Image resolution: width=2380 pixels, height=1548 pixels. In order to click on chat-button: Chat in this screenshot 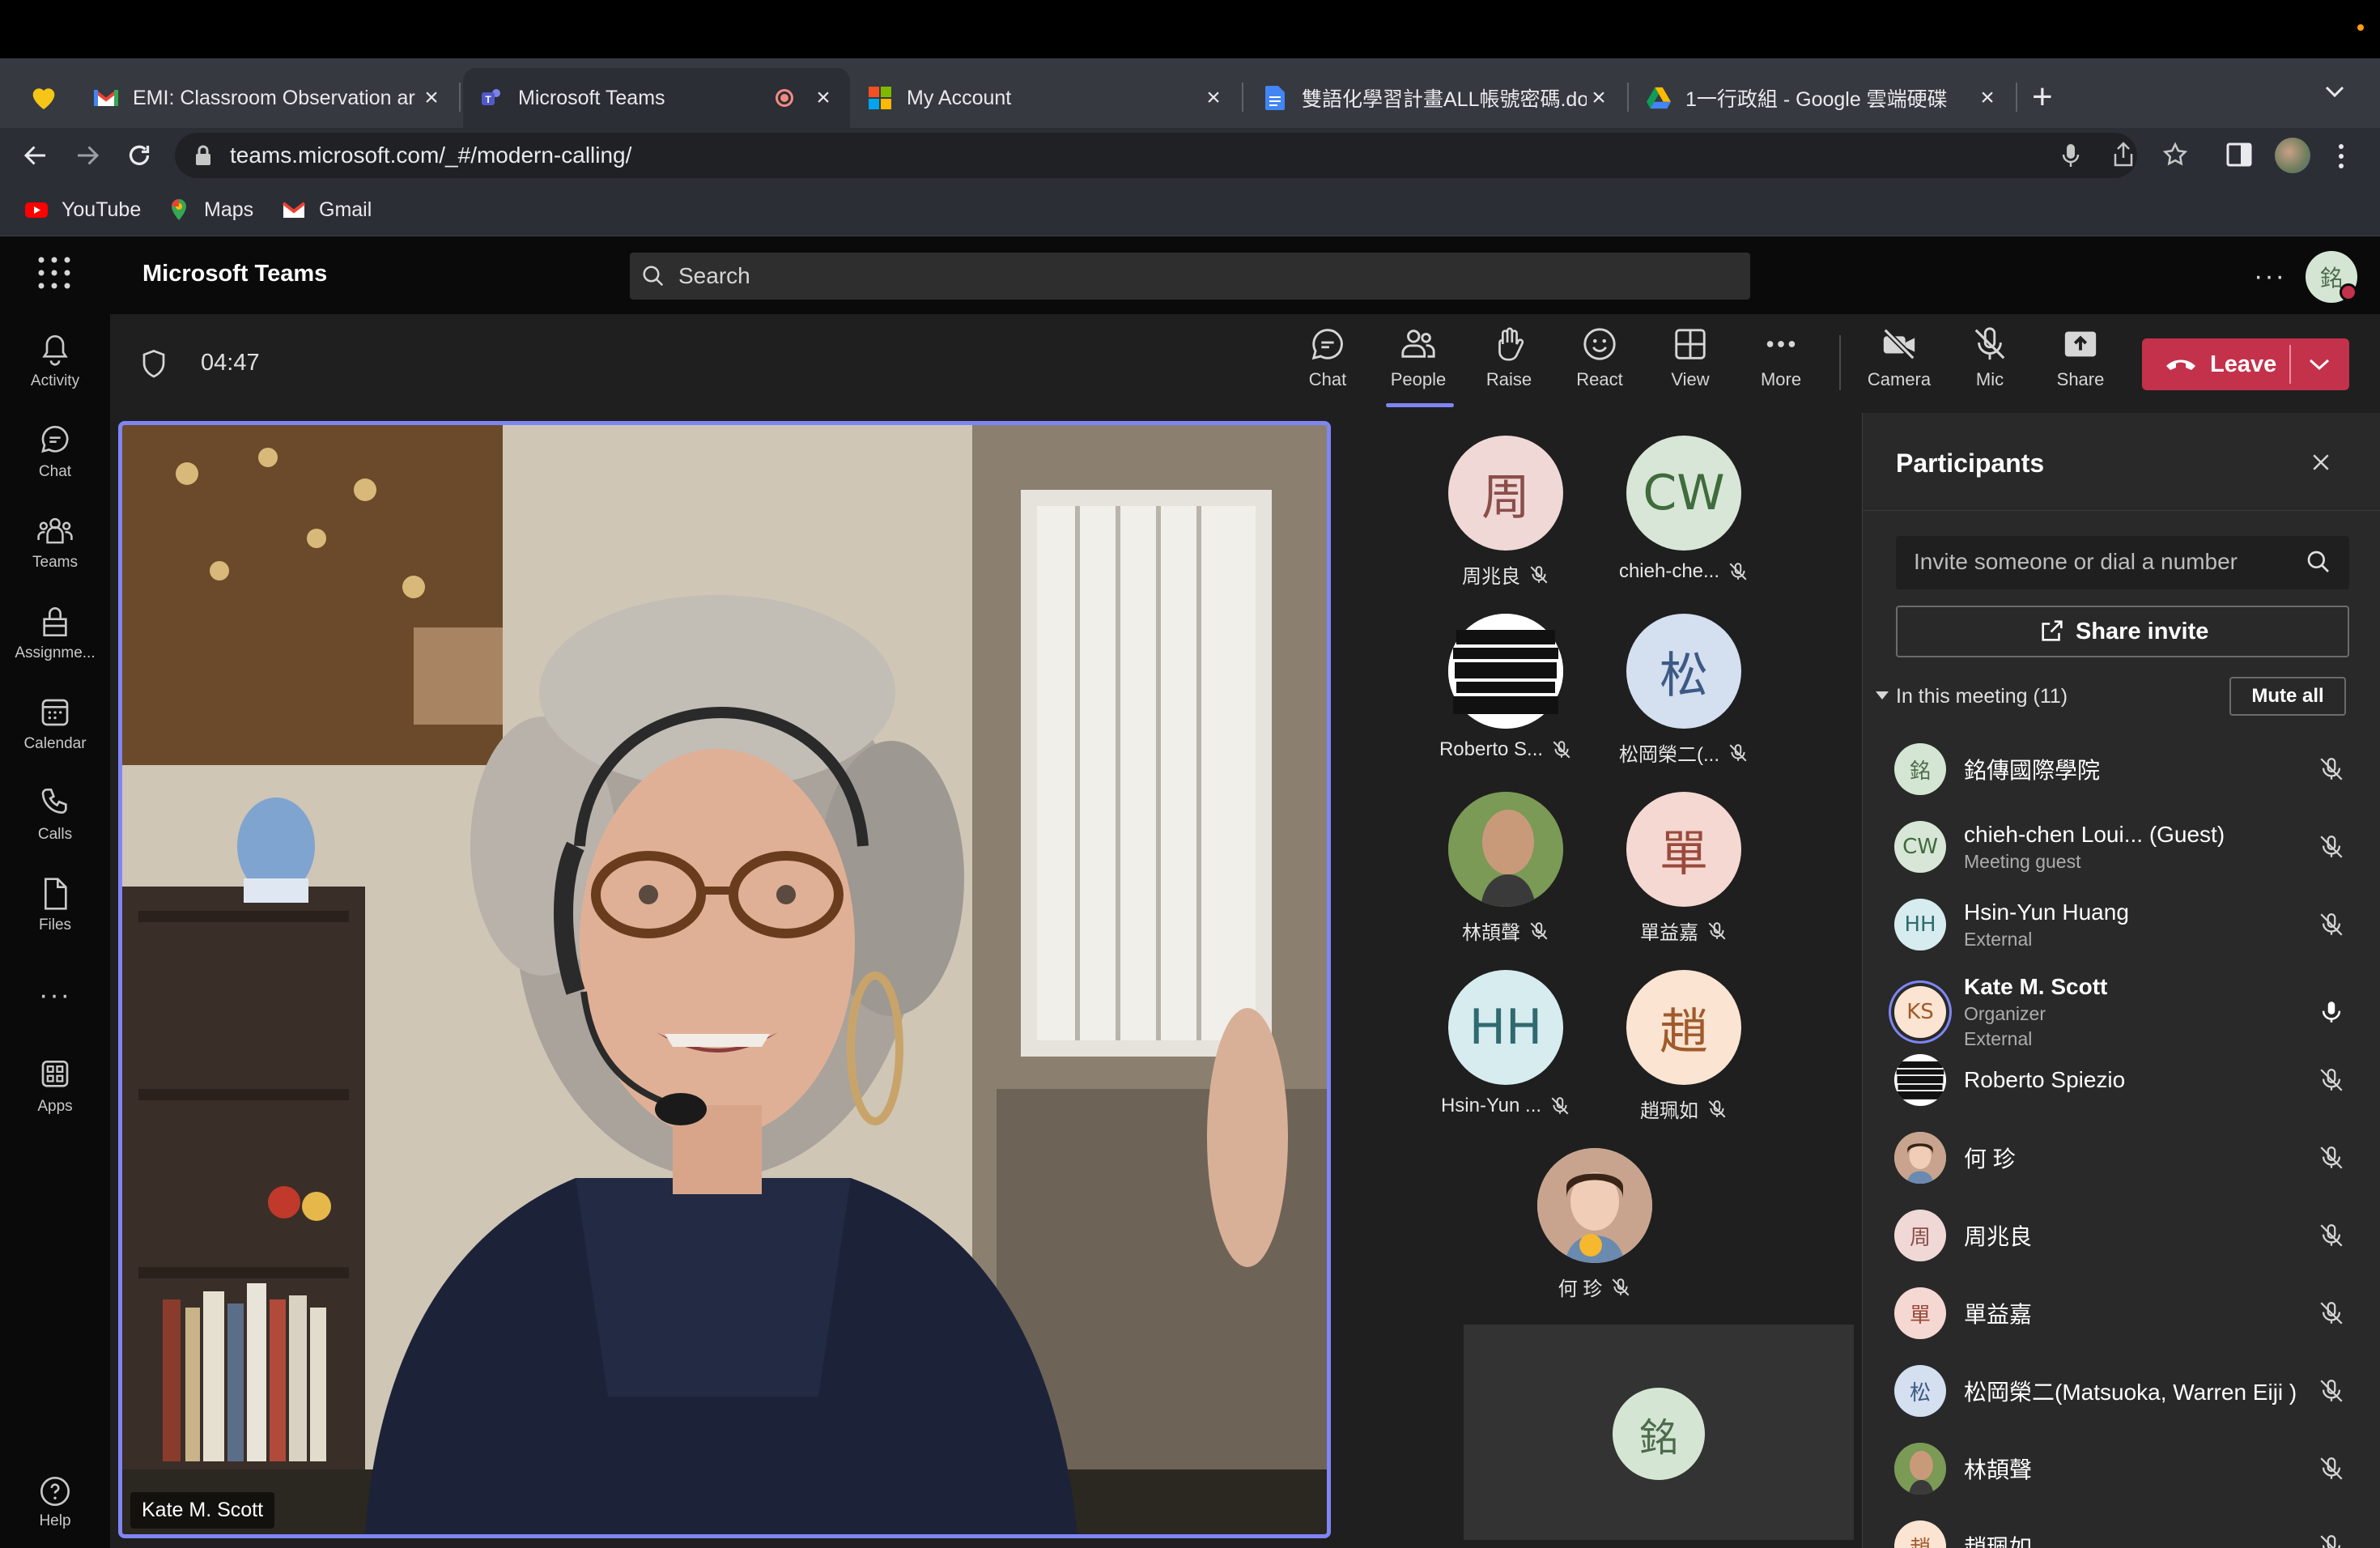, I will do `click(1328, 358)`.